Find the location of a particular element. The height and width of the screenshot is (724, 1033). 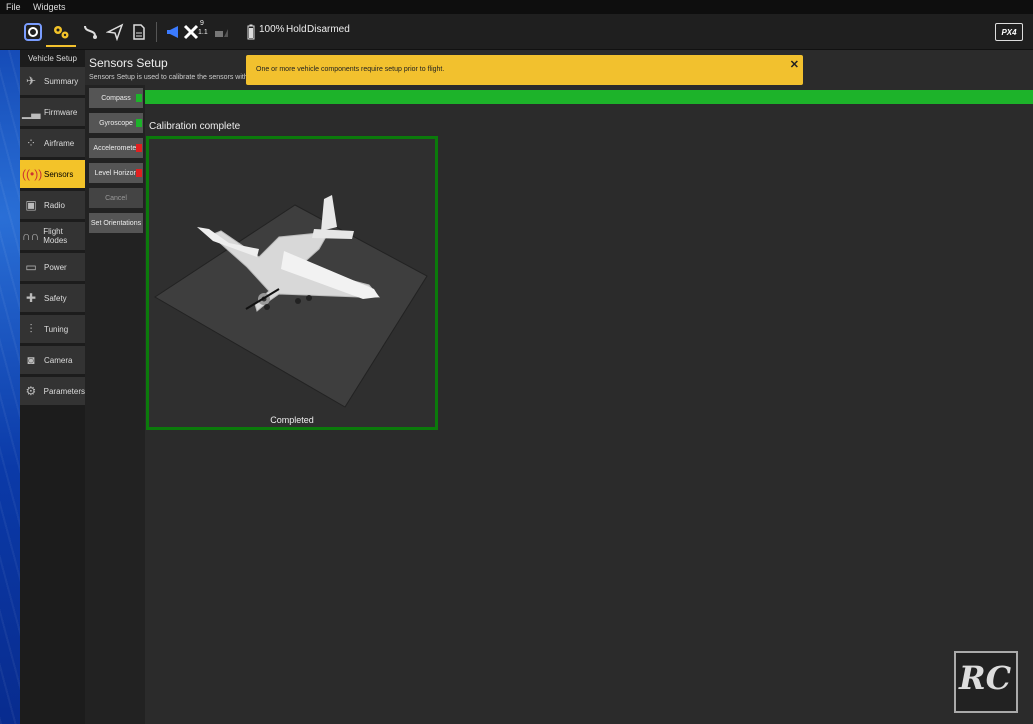

sensor-button-label: Gyroscope is located at coordinates (116, 123).